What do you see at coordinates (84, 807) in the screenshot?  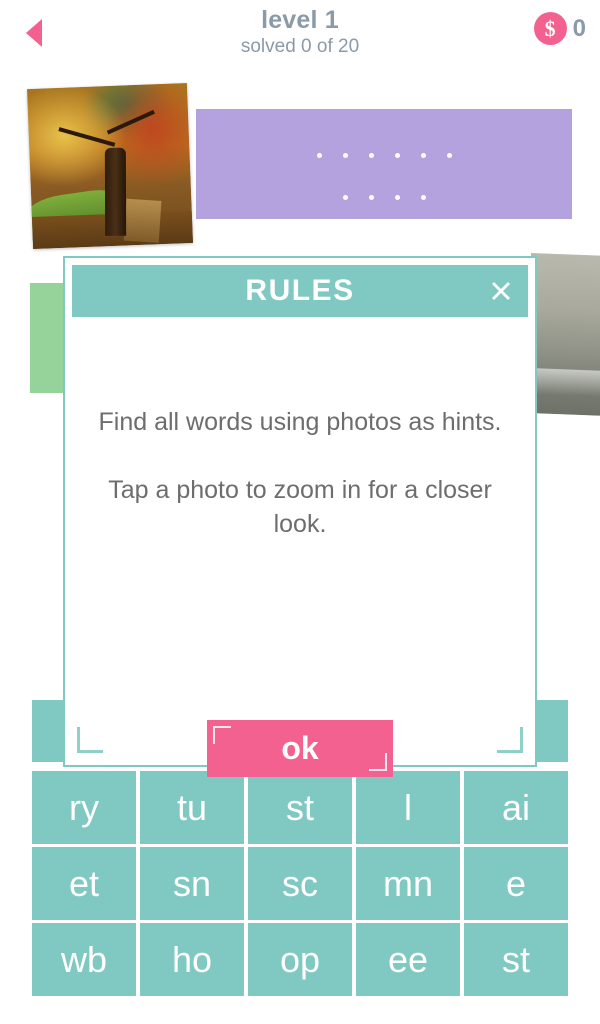 I see `letter-tile: ry` at bounding box center [84, 807].